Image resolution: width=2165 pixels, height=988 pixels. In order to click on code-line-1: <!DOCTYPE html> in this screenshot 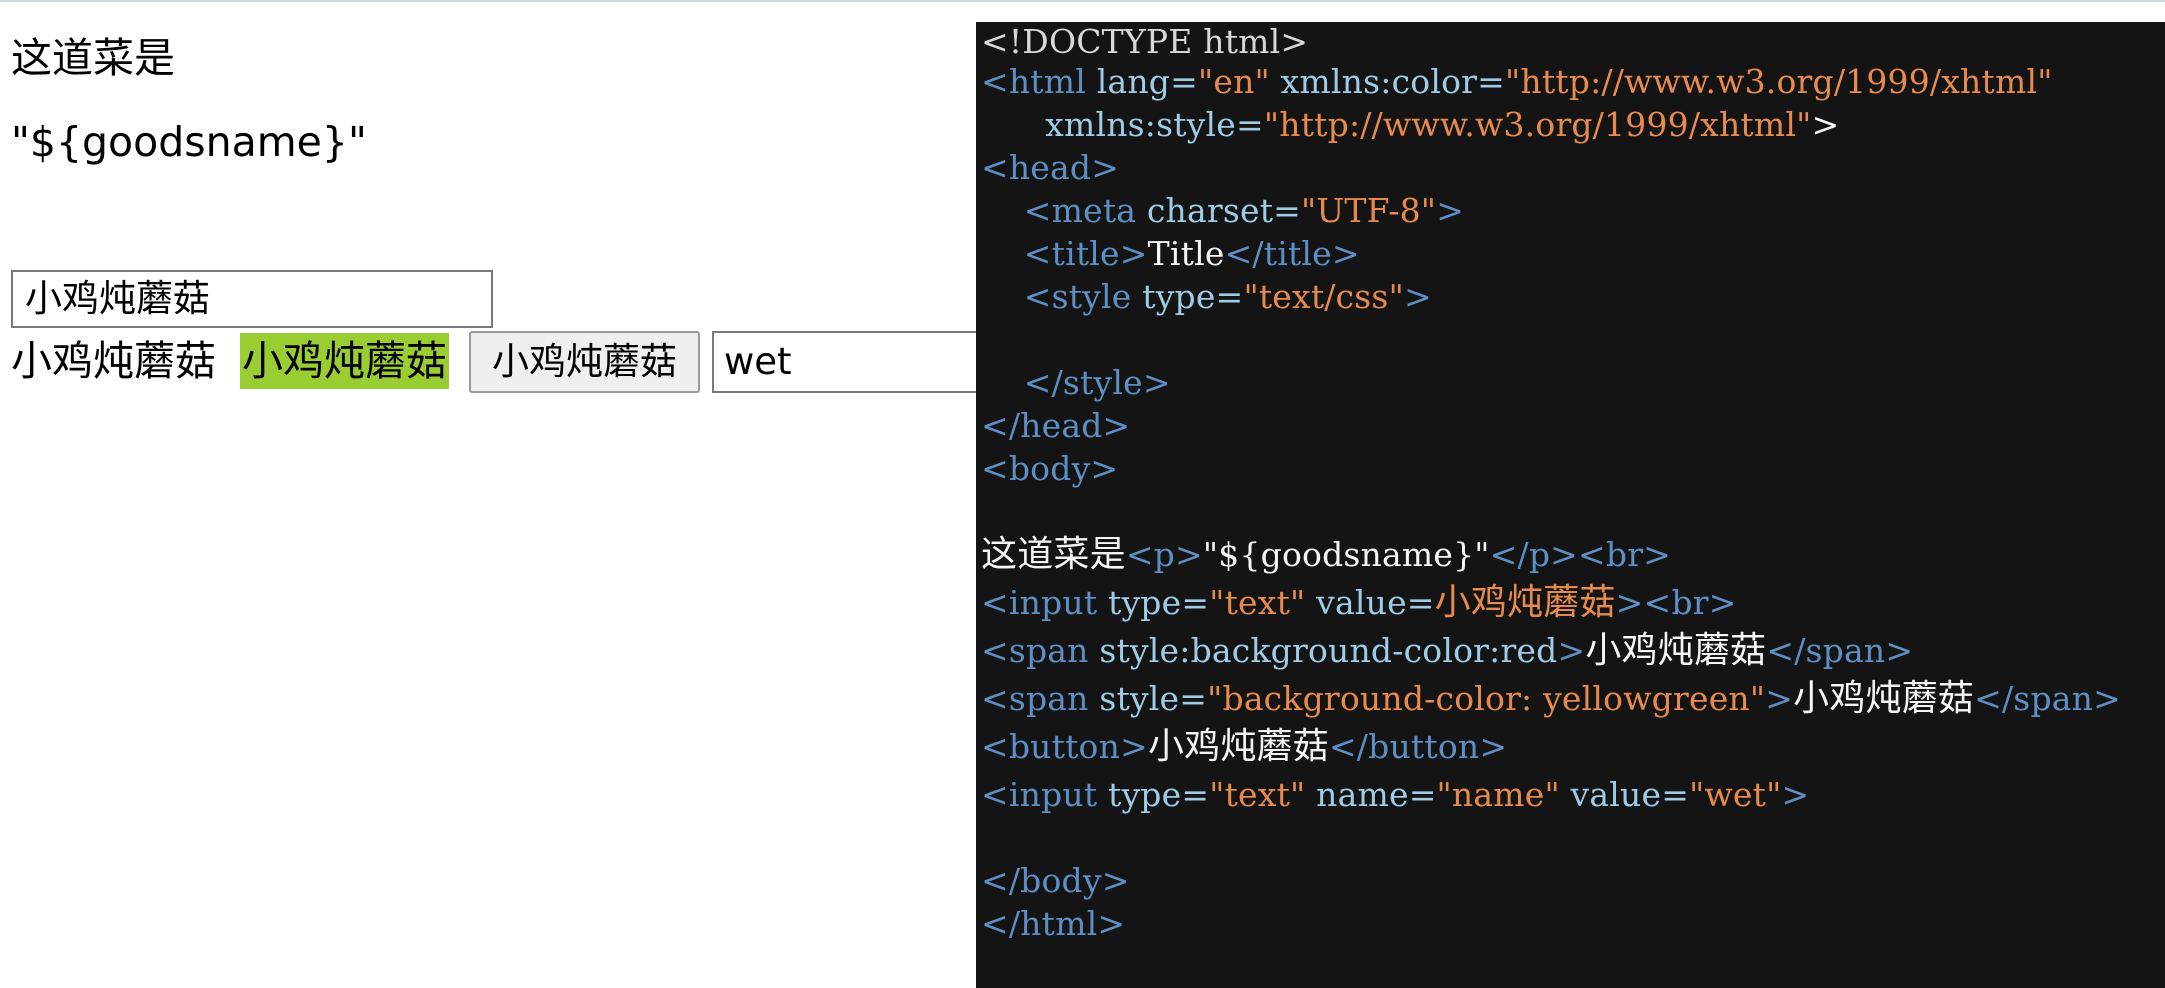, I will do `click(1145, 41)`.